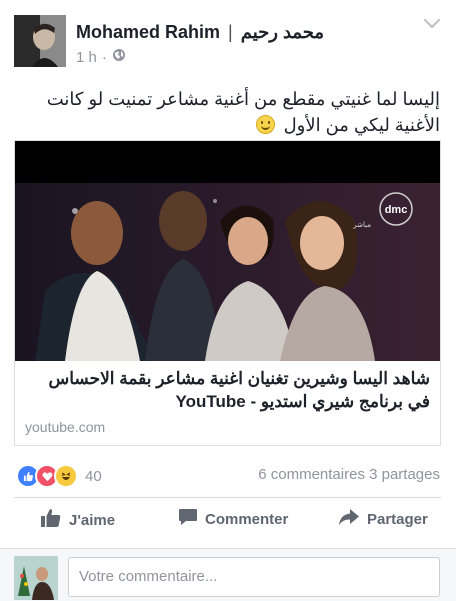  I want to click on channel-logo-text: dmc, so click(396, 210).